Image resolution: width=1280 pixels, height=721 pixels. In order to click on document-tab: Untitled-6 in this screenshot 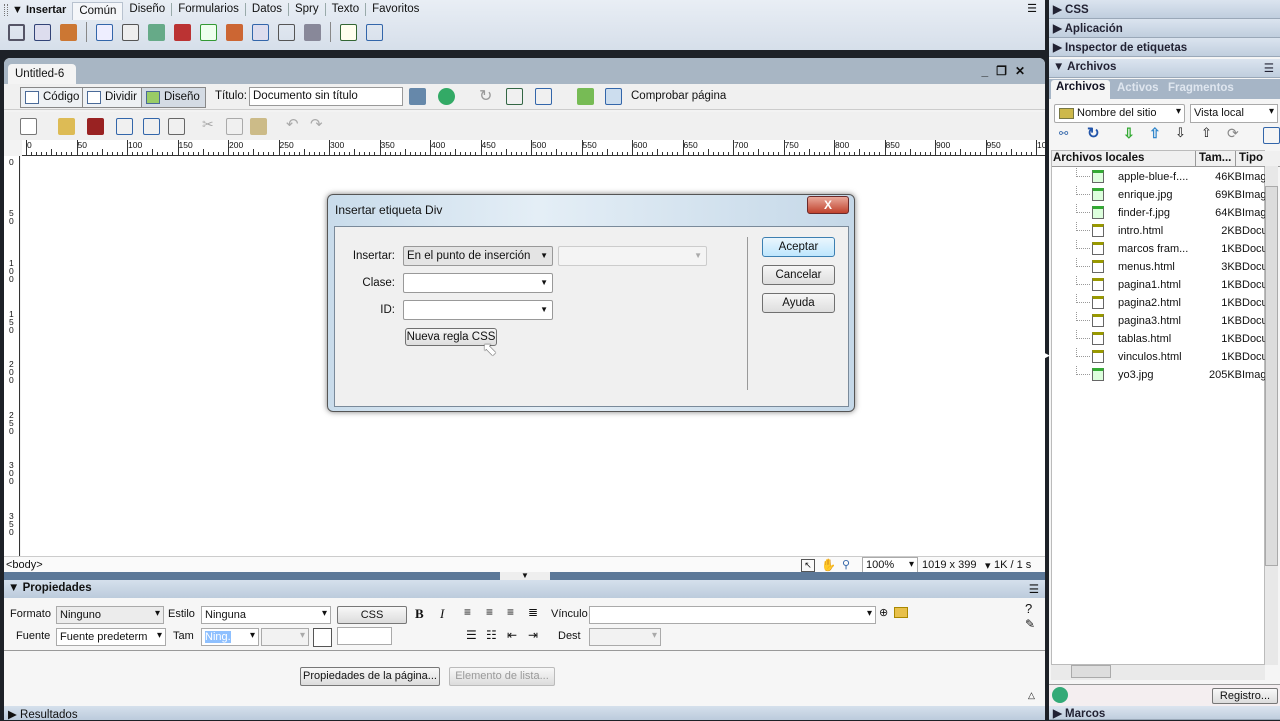, I will do `click(42, 74)`.